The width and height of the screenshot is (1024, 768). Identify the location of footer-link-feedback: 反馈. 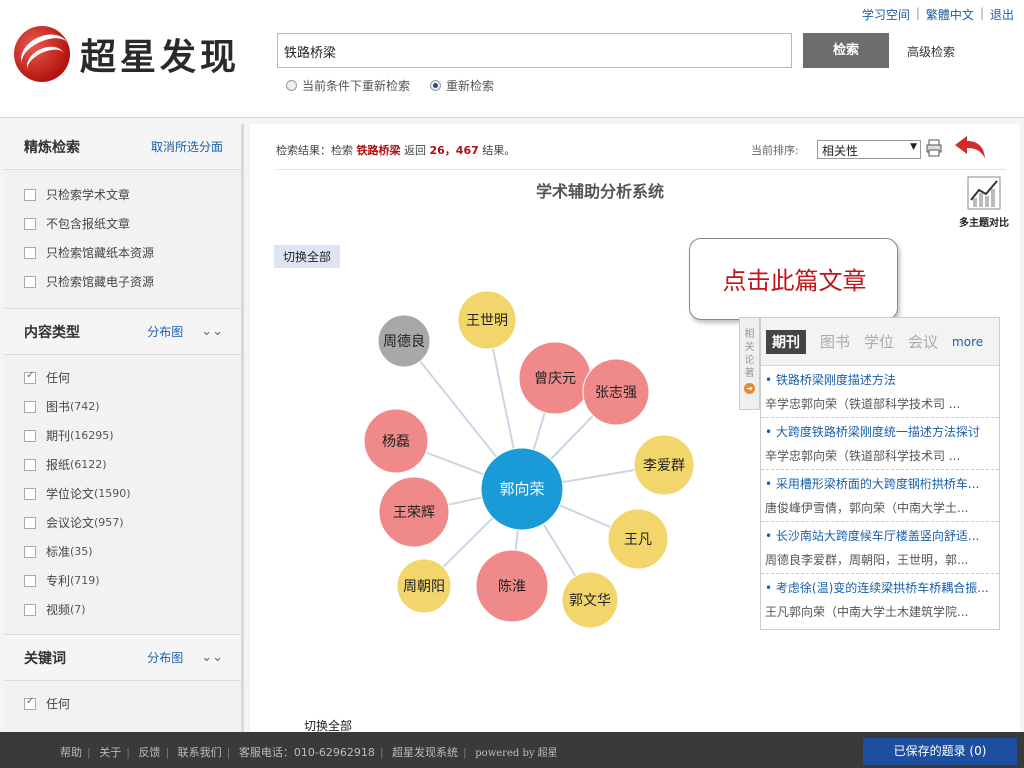
(149, 752).